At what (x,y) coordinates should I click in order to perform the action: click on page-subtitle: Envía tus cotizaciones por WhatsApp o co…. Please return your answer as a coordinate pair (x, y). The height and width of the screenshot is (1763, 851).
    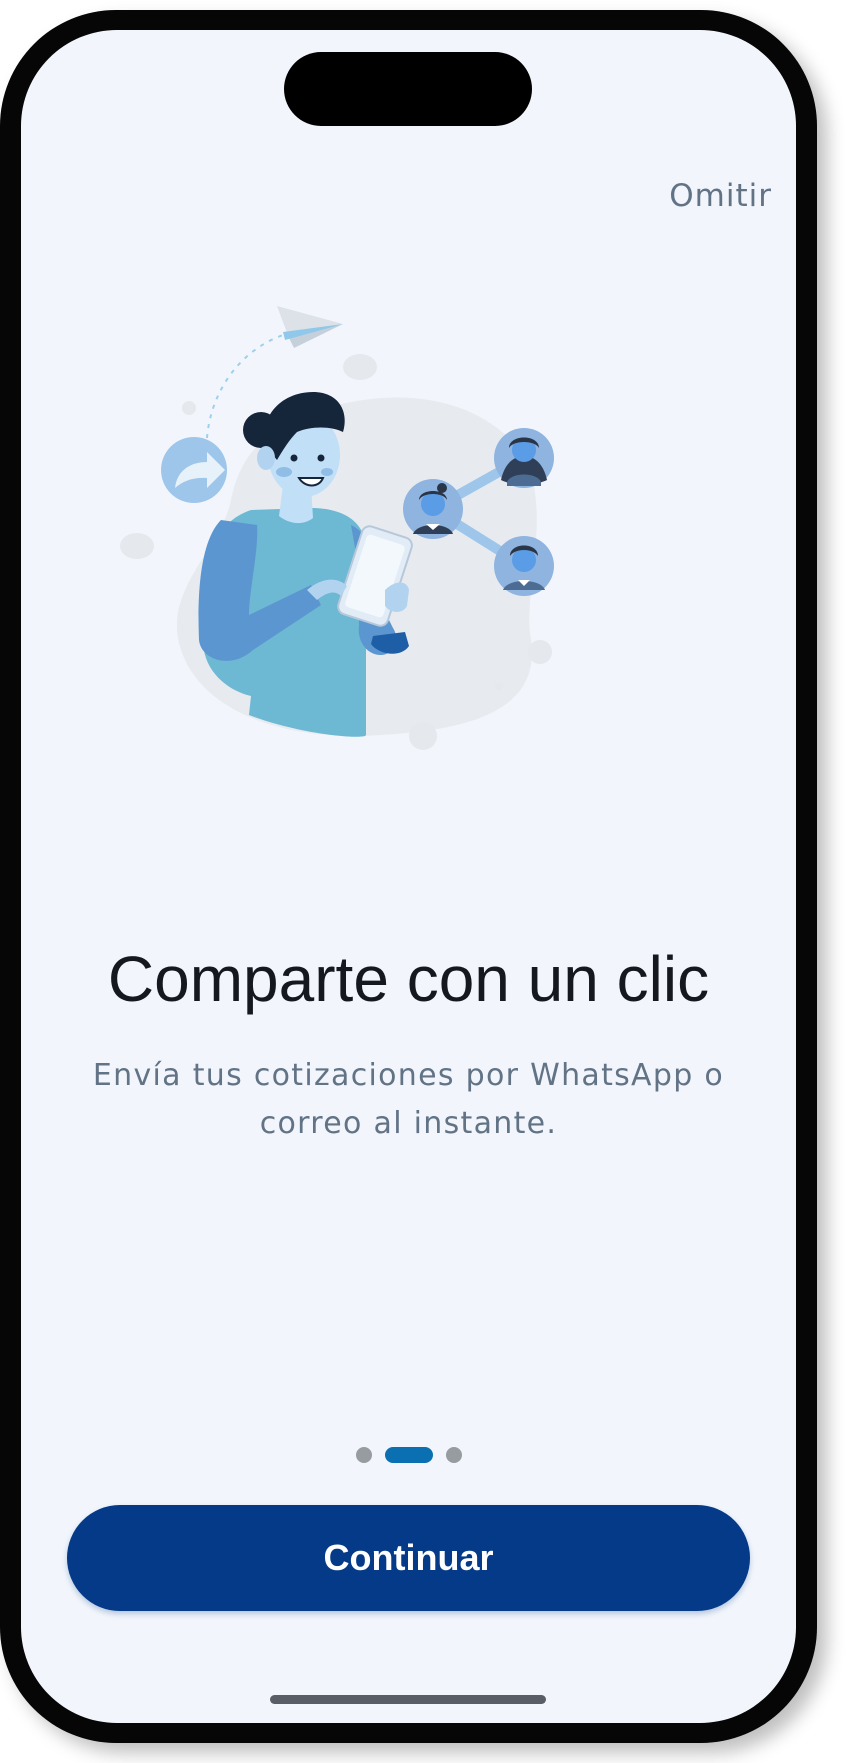
    Looking at the image, I should click on (408, 1099).